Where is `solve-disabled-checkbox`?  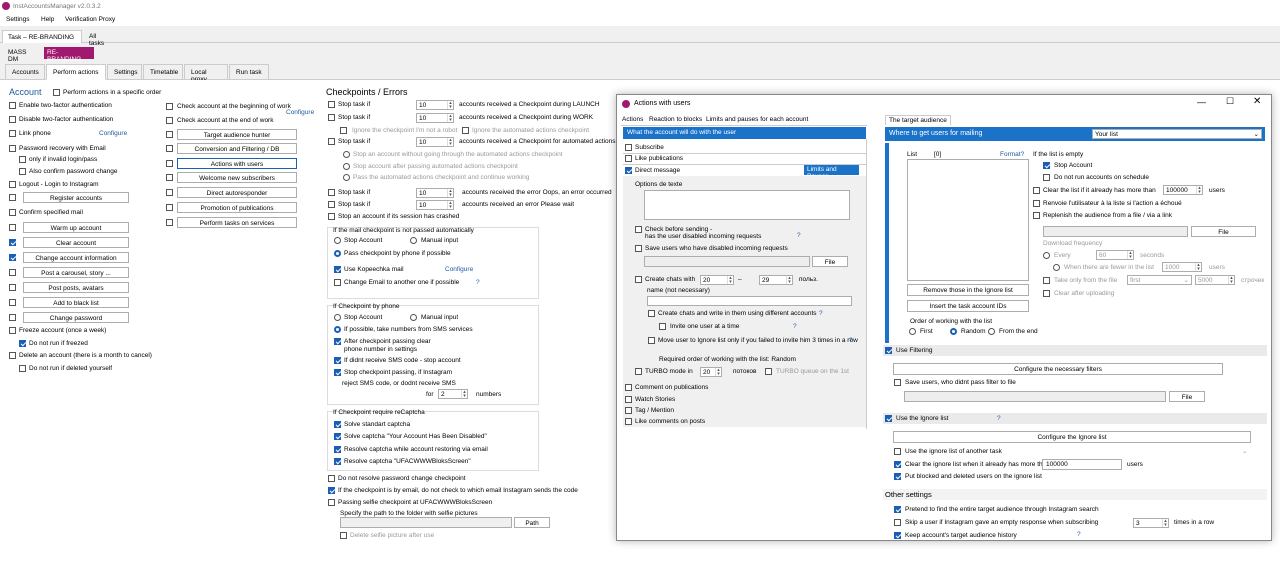
solve-disabled-checkbox is located at coordinates (337, 436).